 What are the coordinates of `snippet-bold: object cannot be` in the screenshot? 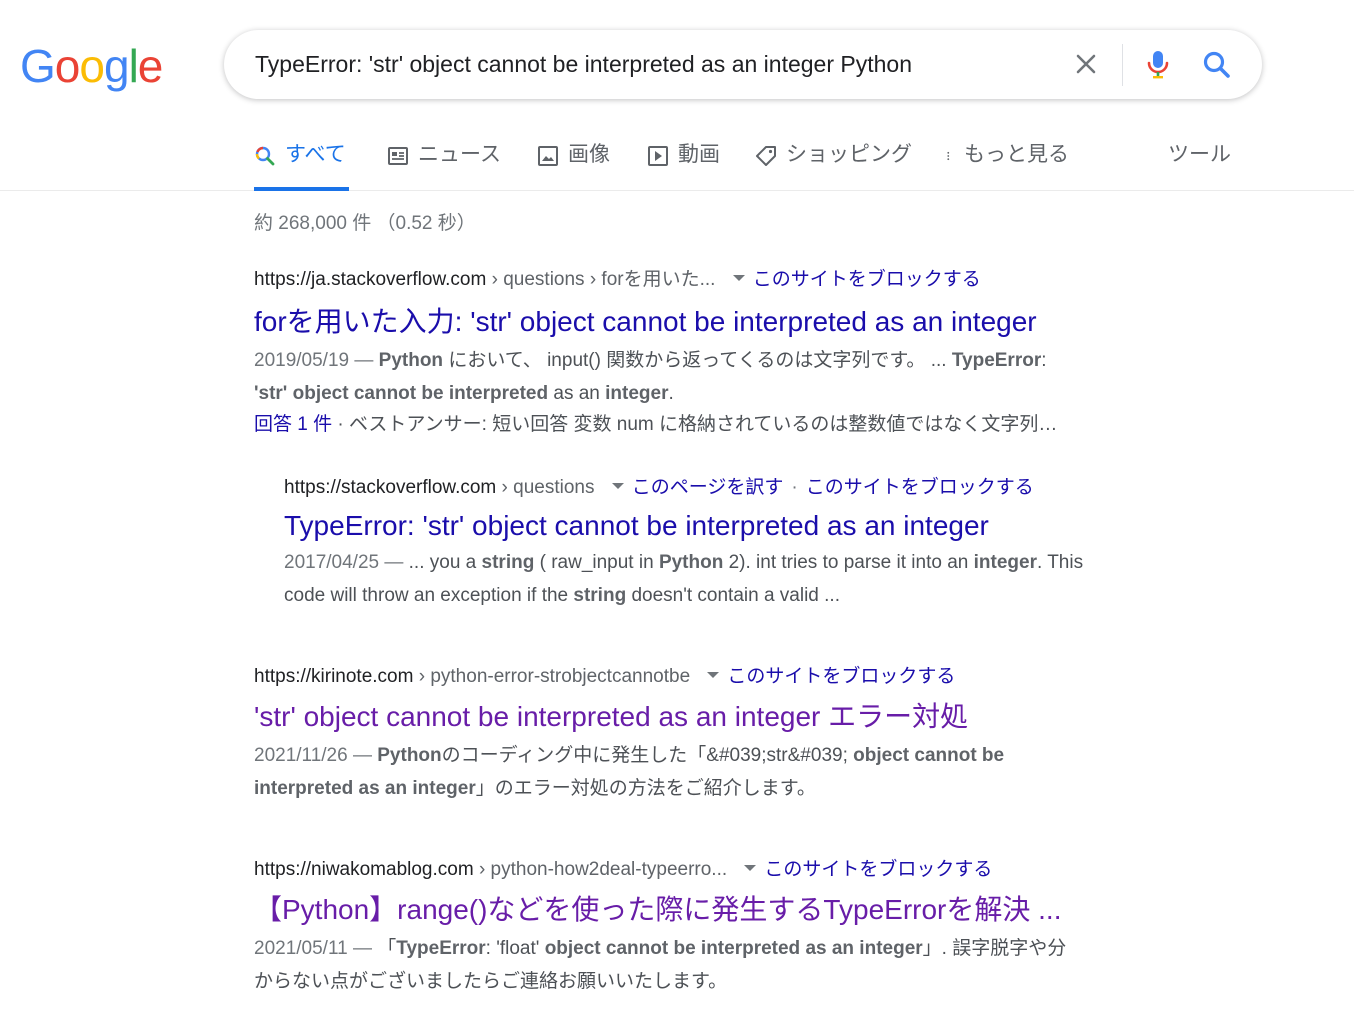 It's located at (929, 755).